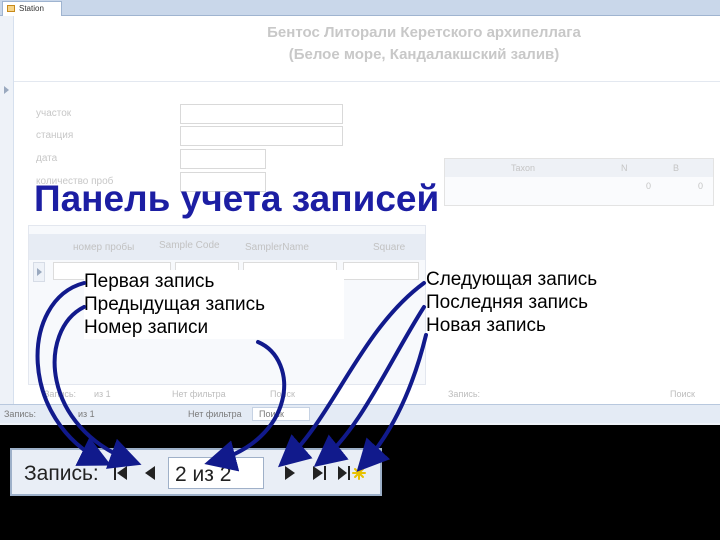 The width and height of the screenshot is (720, 540). I want to click on field-label-station: станция, so click(55, 135).